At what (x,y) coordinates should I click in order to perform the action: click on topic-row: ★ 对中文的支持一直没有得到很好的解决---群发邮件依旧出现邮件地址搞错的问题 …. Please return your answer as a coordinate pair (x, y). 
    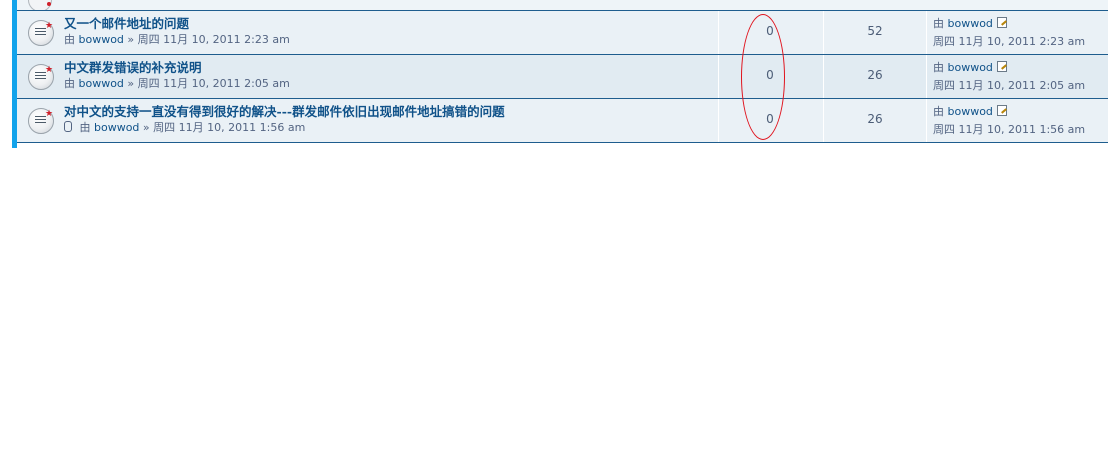
    Looking at the image, I should click on (562, 121).